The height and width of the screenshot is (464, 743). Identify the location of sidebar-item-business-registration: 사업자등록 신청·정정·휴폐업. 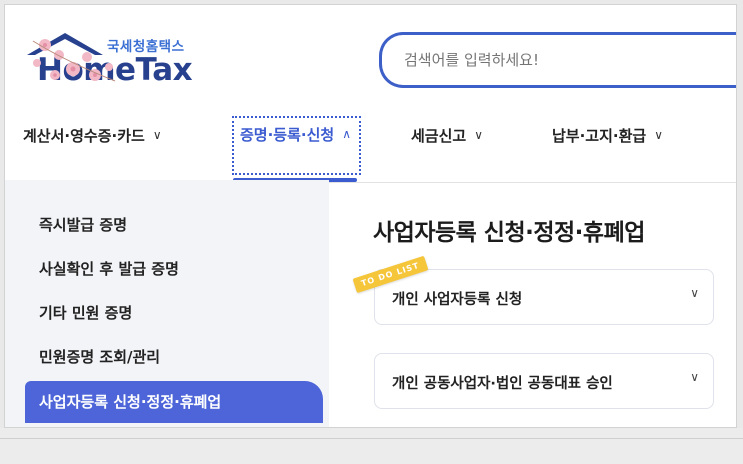
(174, 402).